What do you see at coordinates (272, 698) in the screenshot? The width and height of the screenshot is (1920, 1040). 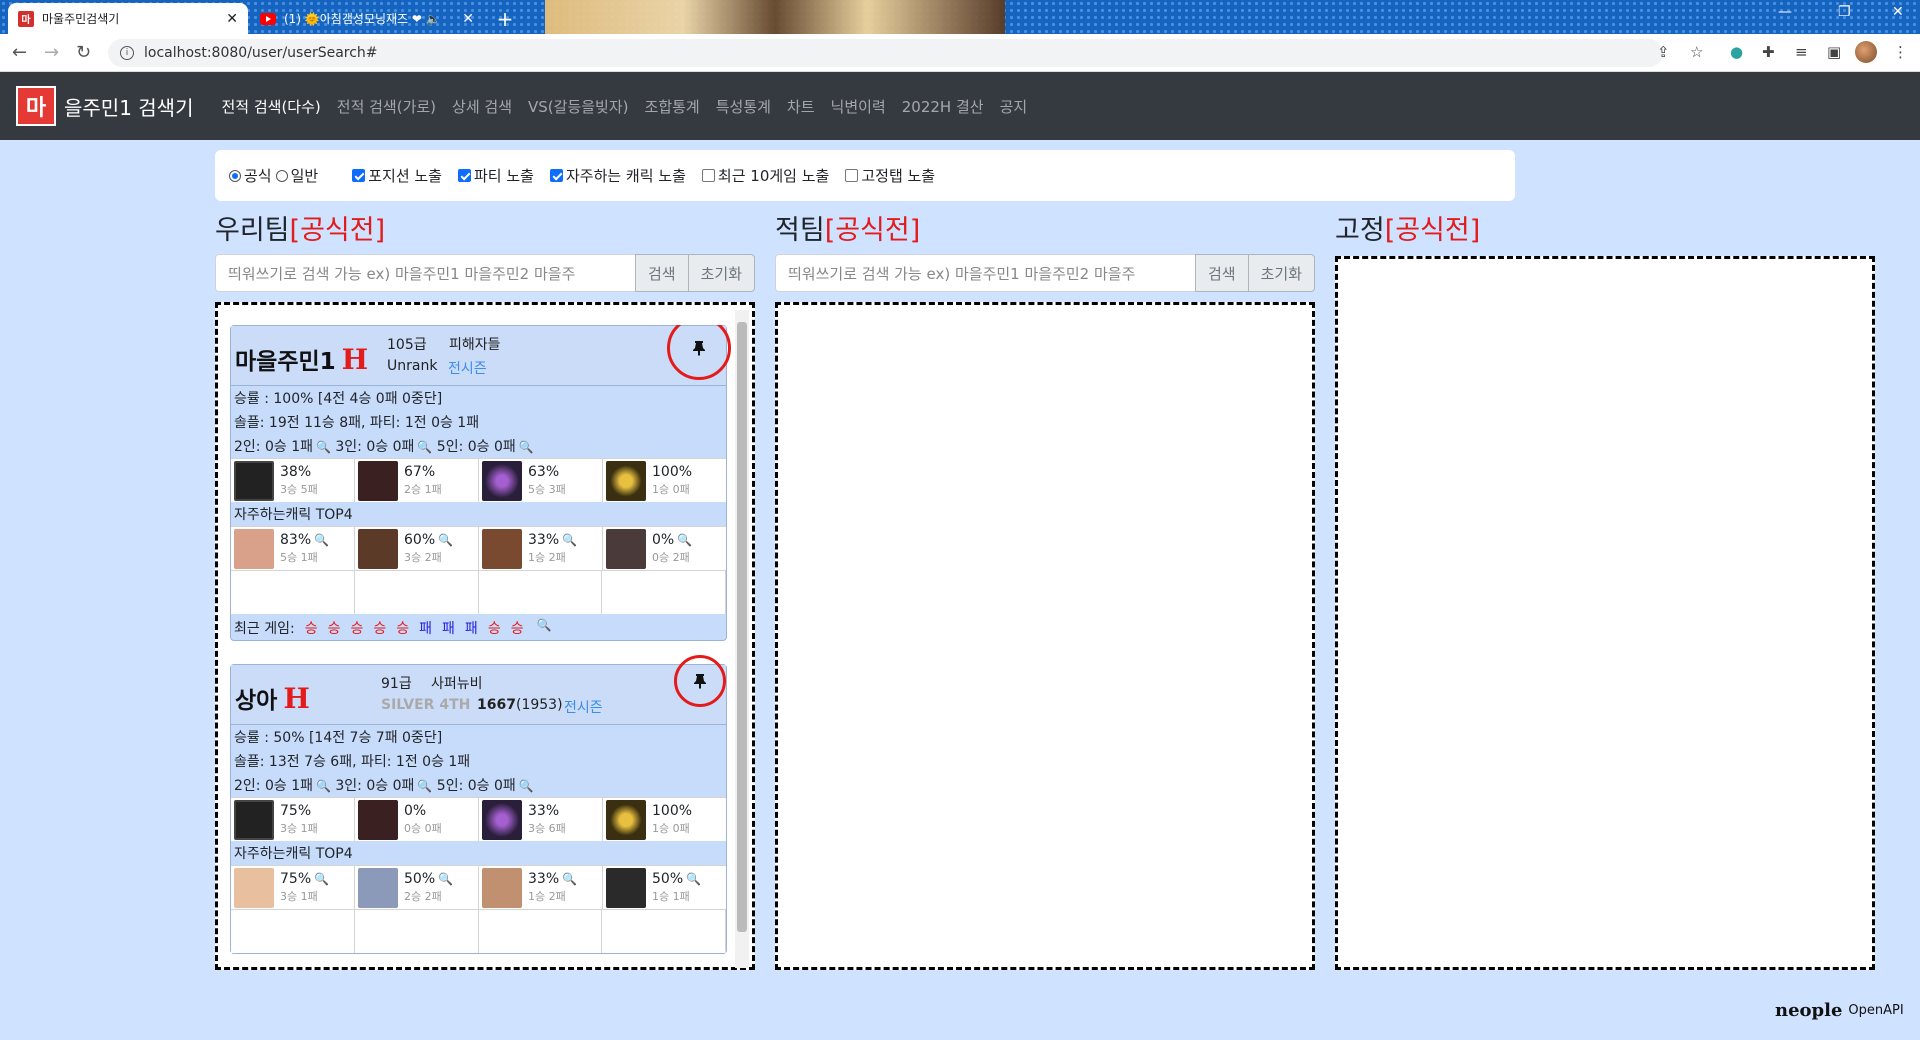 I see `player-name: 상아 H` at bounding box center [272, 698].